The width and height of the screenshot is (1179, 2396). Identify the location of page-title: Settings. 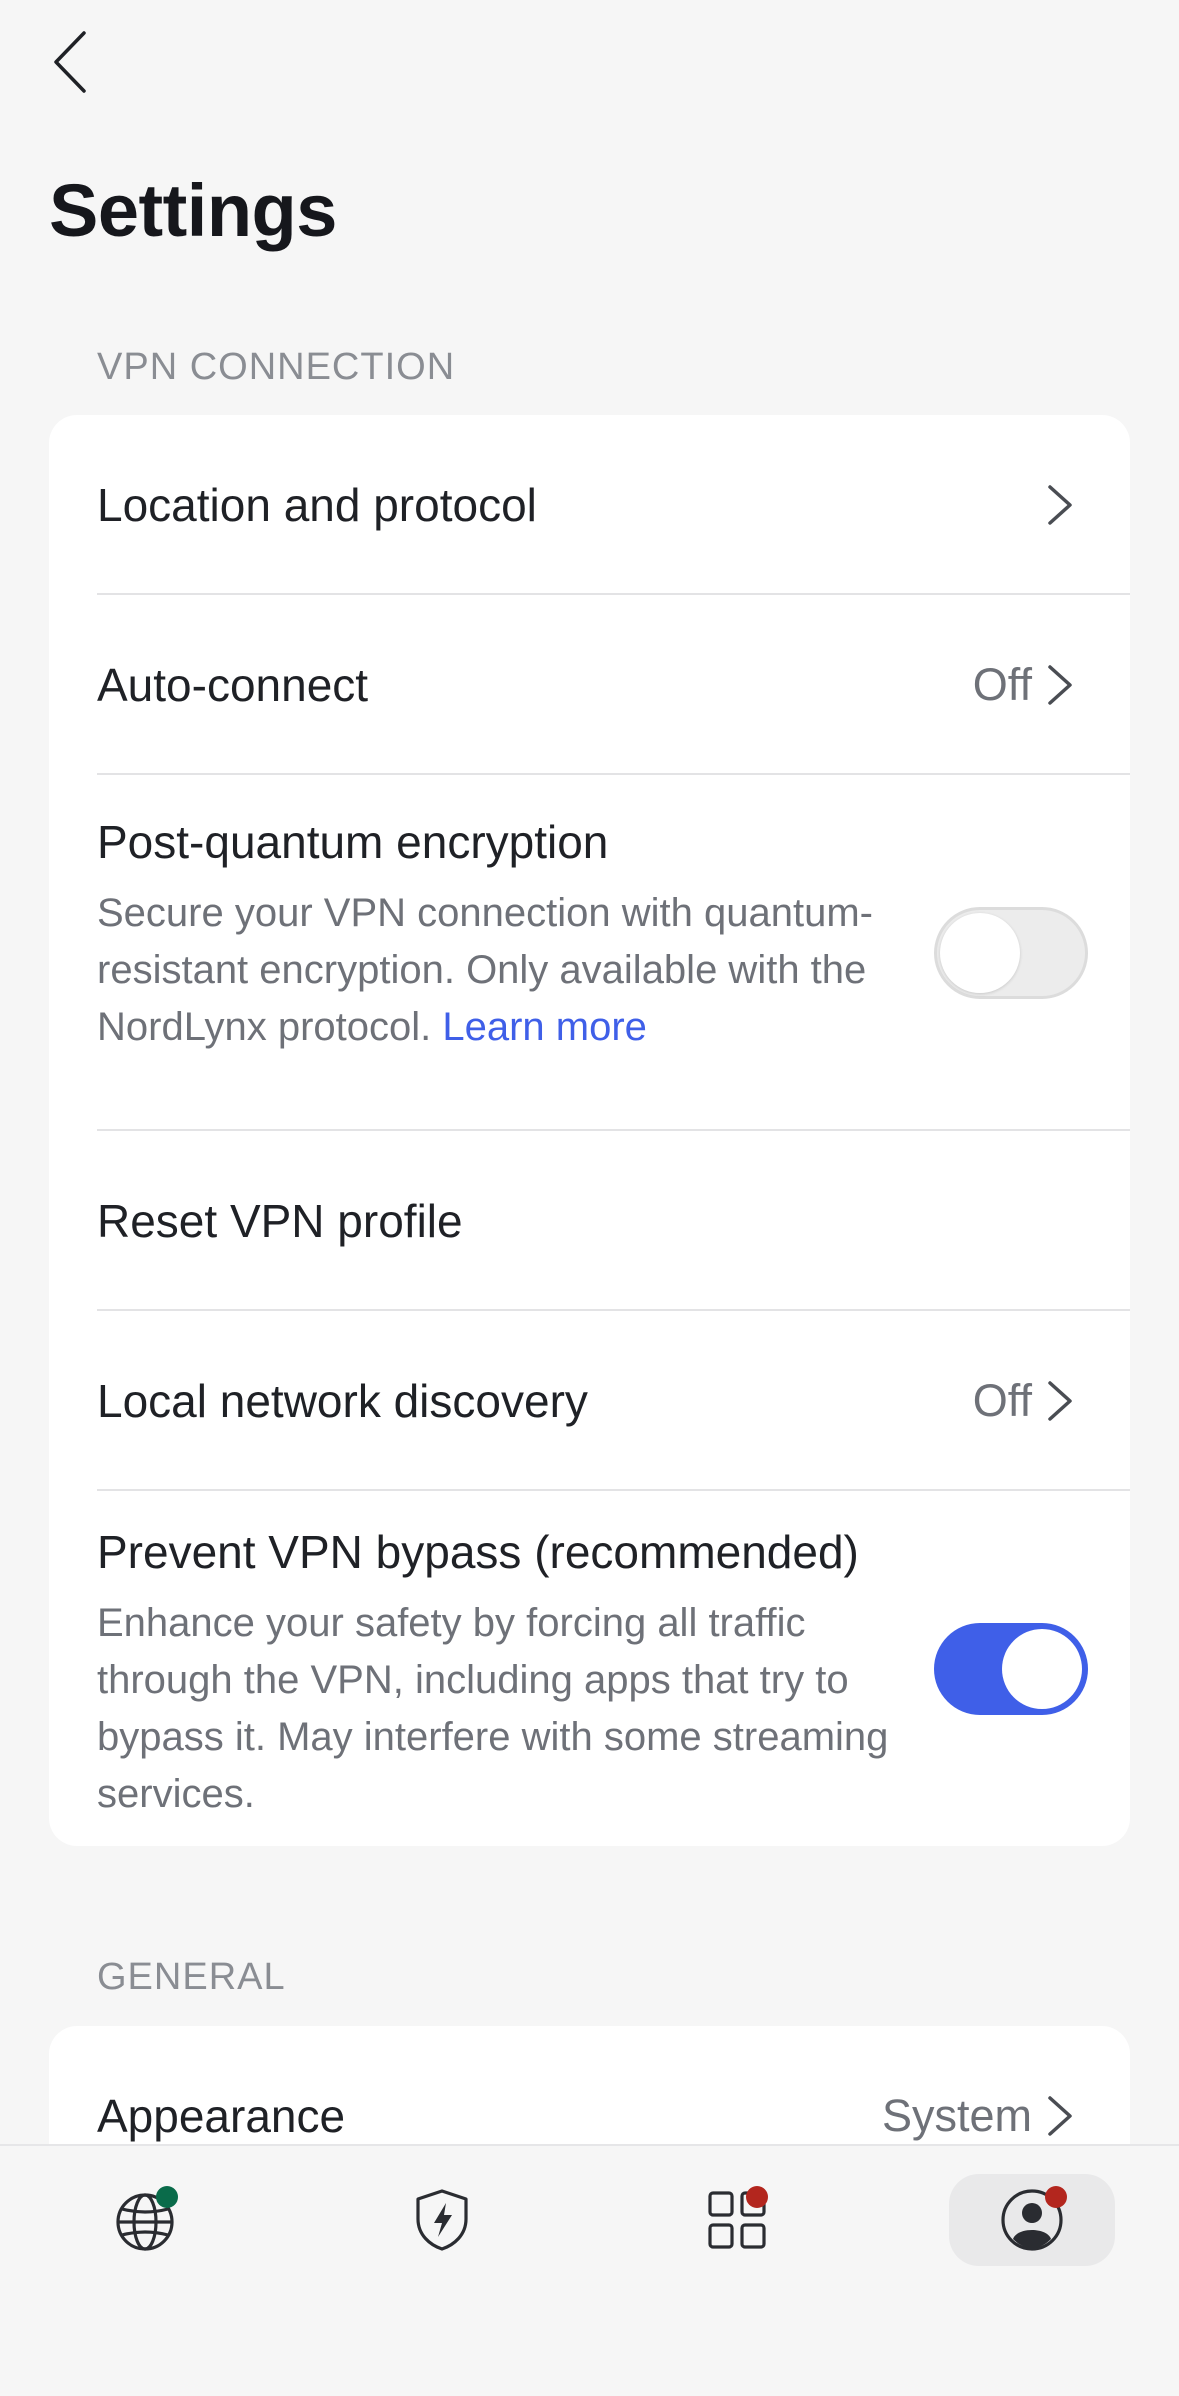
(193, 210).